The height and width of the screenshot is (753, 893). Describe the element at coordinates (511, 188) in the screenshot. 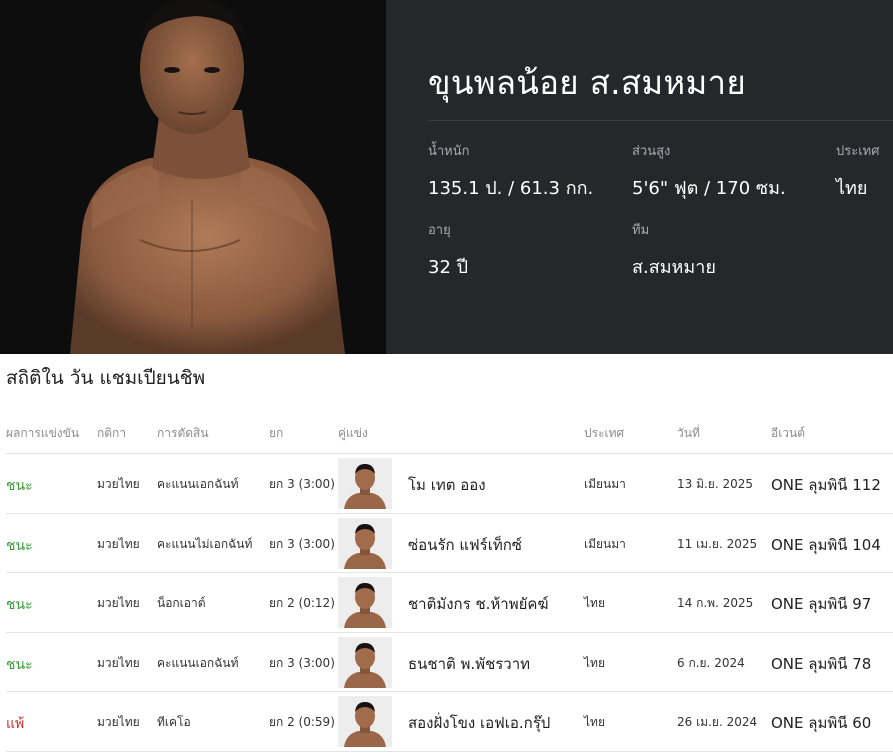

I see `stat-value: 135.1 ป. / 61.3 กก.` at that location.